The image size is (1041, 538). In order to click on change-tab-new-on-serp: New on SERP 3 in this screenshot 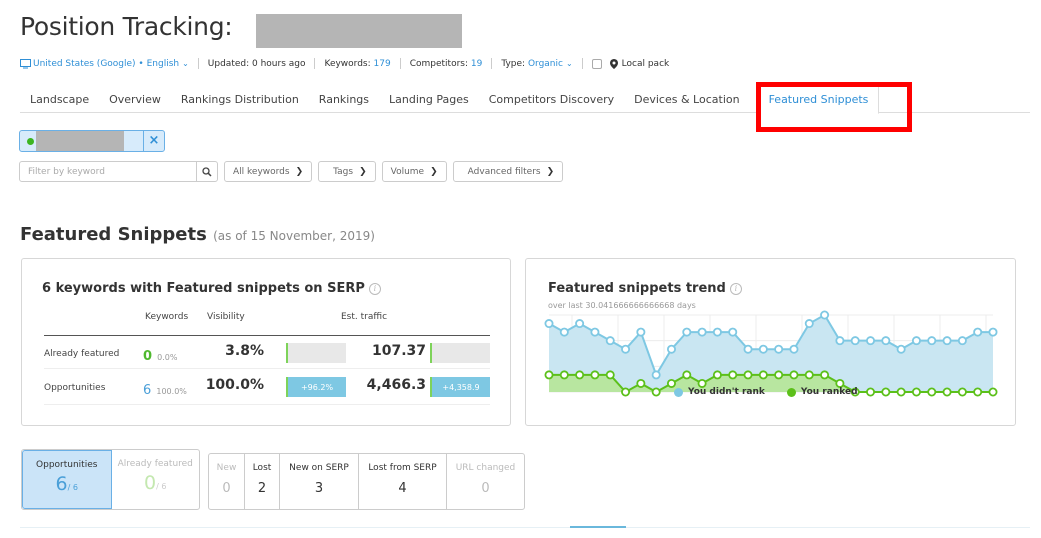, I will do `click(319, 481)`.